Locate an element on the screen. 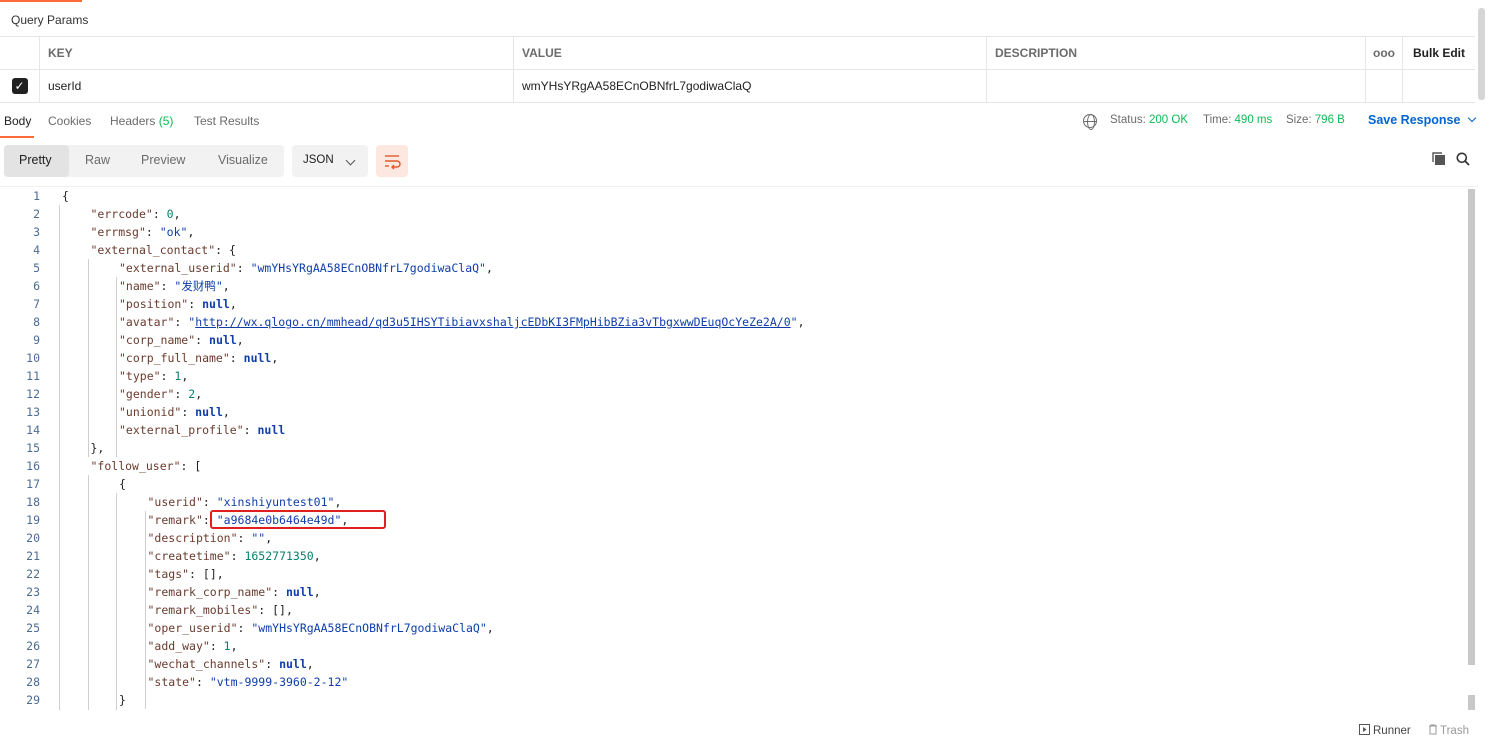  code-token: "name" is located at coordinates (140, 286).